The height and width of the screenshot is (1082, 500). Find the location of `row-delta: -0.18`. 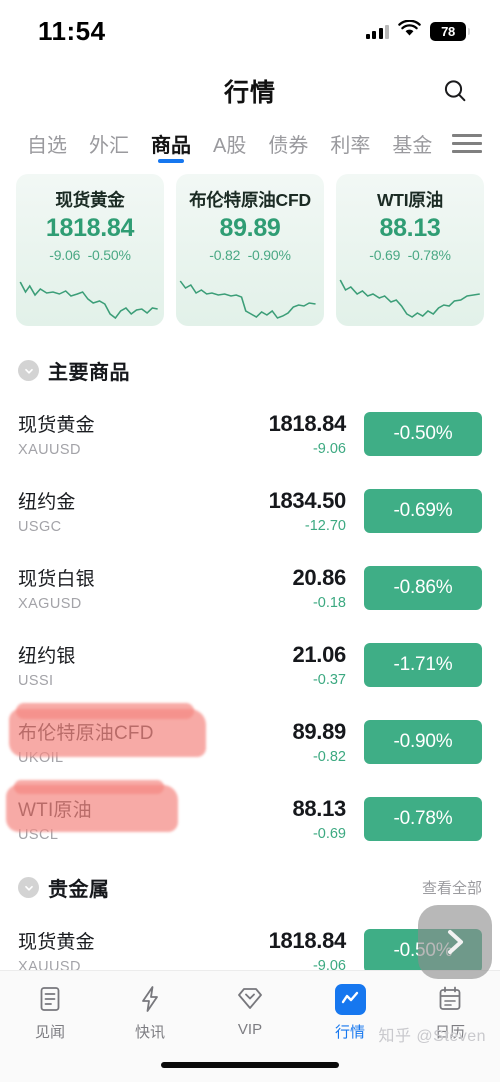

row-delta: -0.18 is located at coordinates (329, 602).